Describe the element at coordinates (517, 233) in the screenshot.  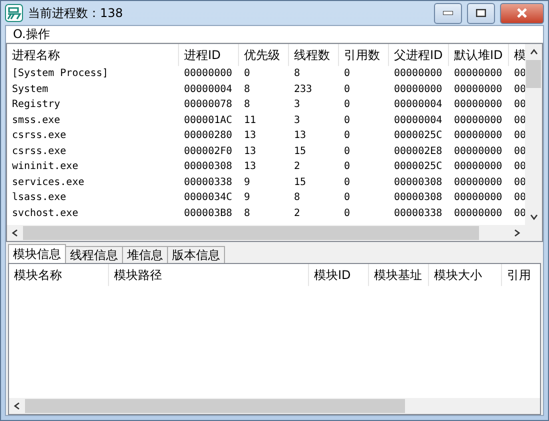
I see `scroll-right-icon` at that location.